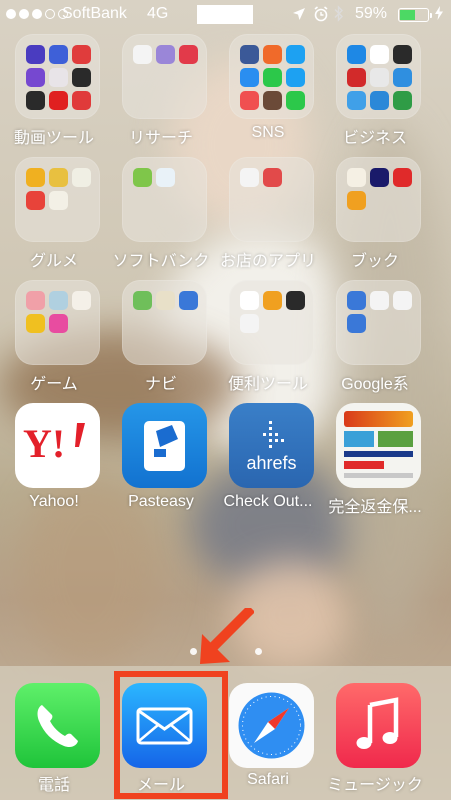 This screenshot has width=451, height=800. I want to click on gourmet-folder-icon, so click(57, 199).